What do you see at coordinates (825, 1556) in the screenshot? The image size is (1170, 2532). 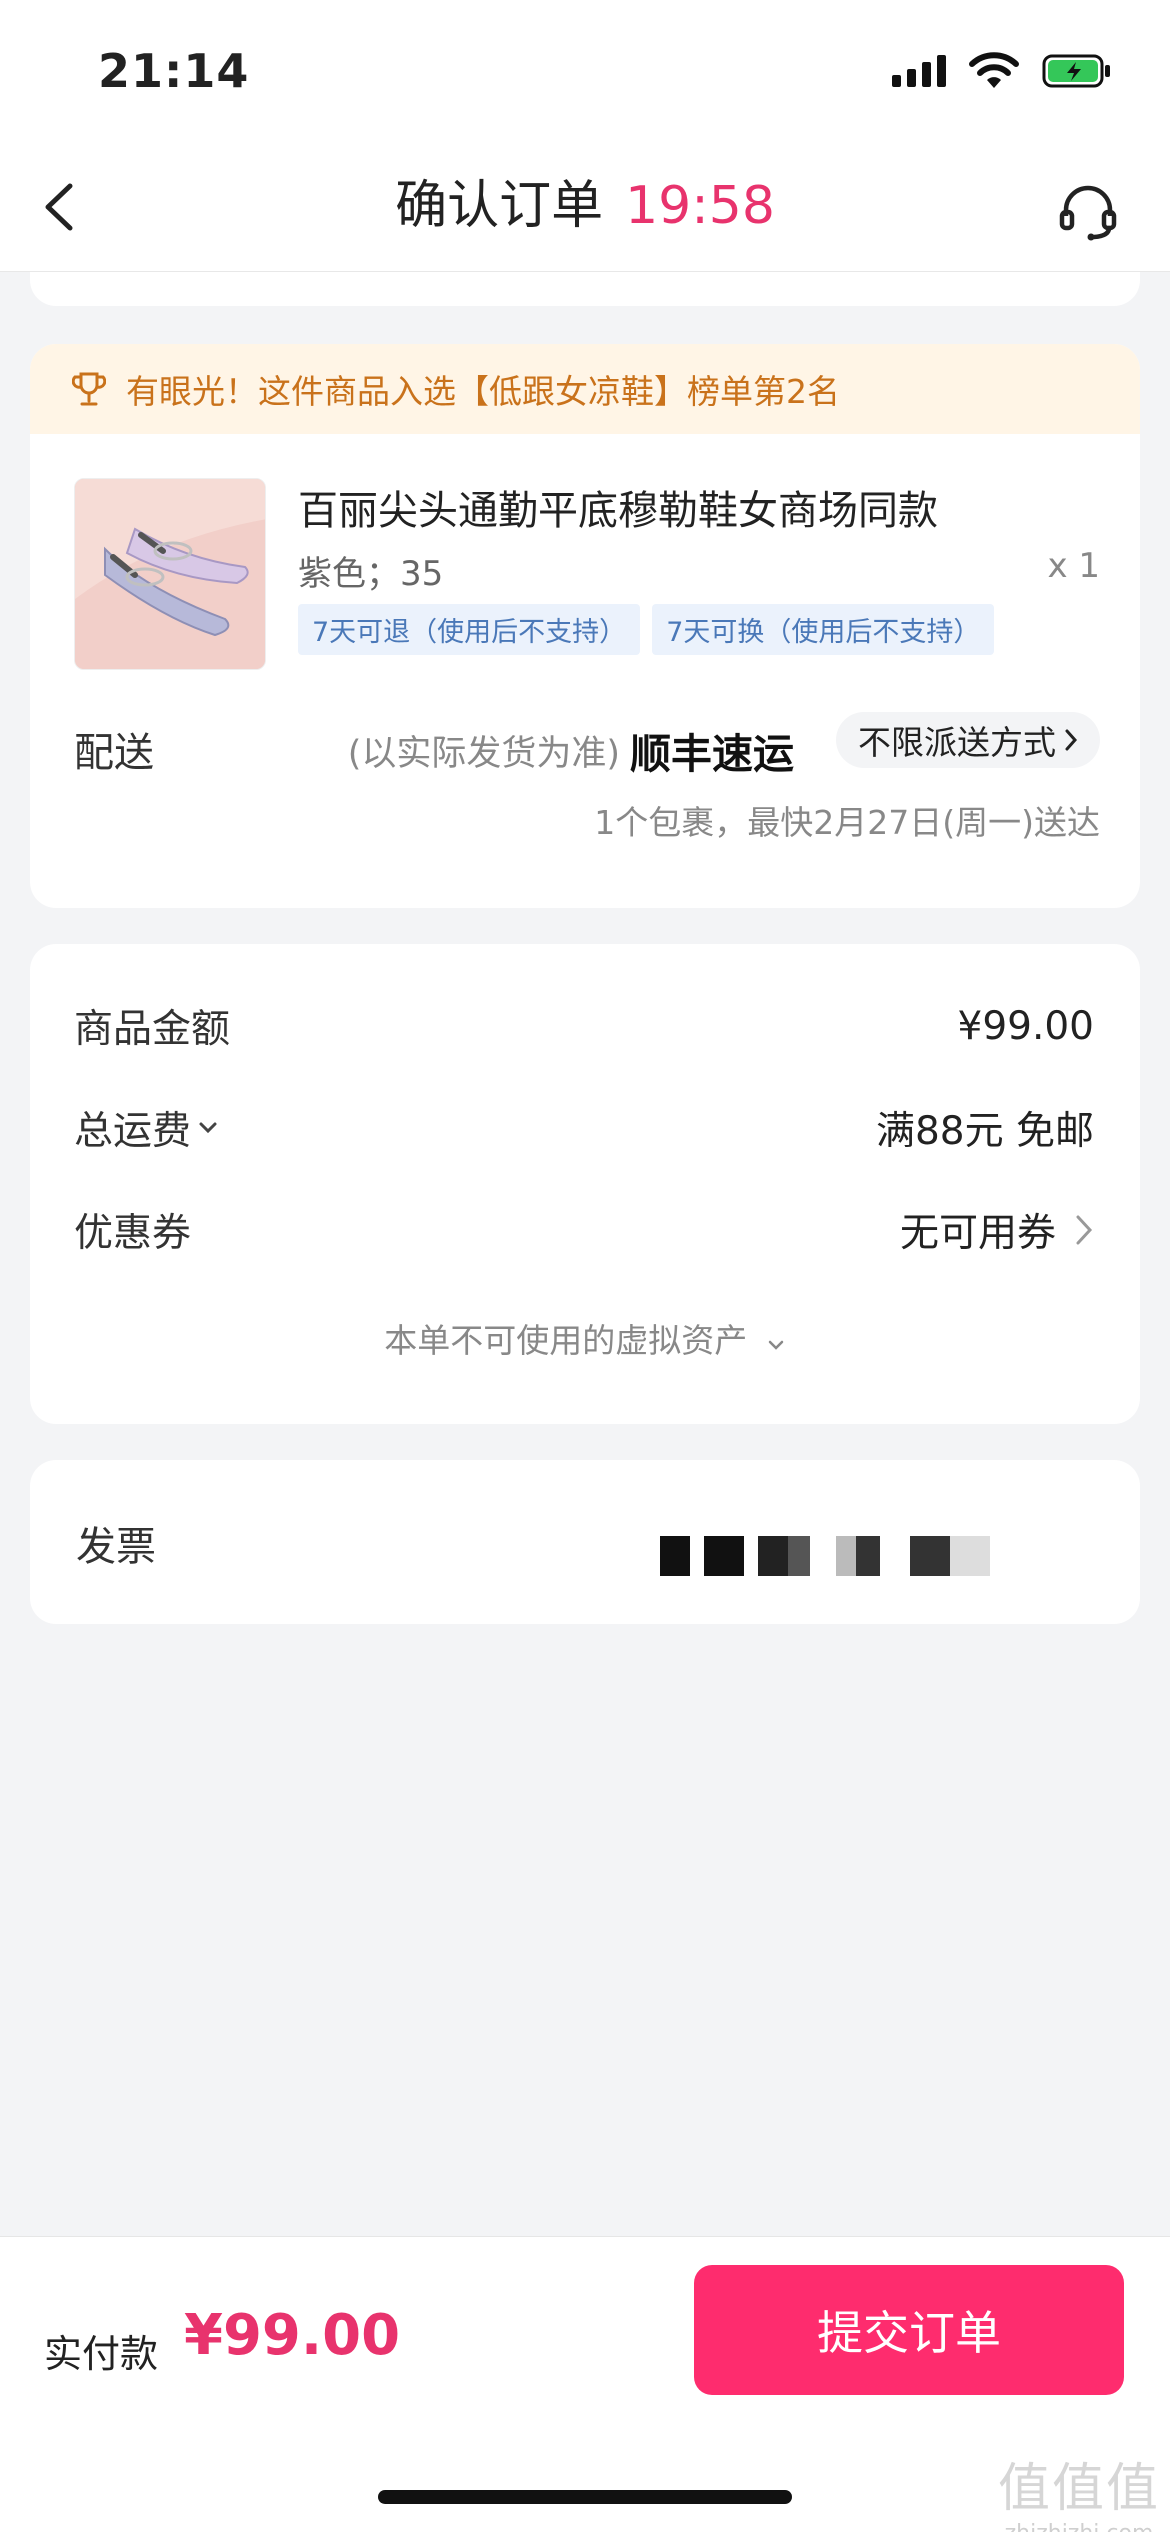 I see `invoice-value-redacted` at bounding box center [825, 1556].